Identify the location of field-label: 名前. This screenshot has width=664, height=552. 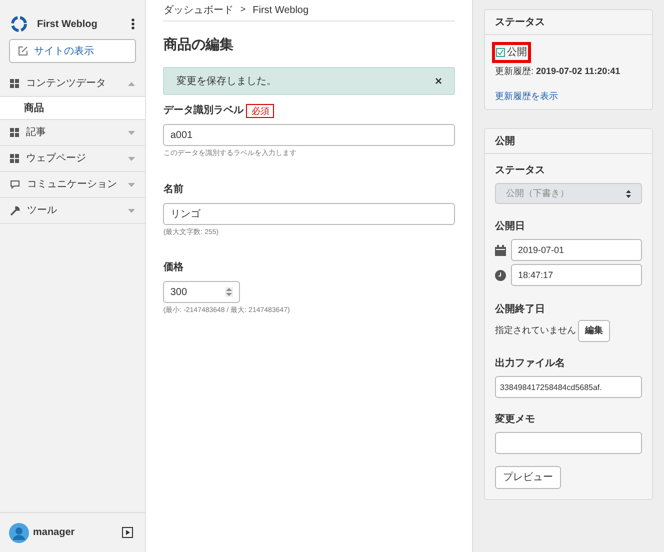
(173, 189).